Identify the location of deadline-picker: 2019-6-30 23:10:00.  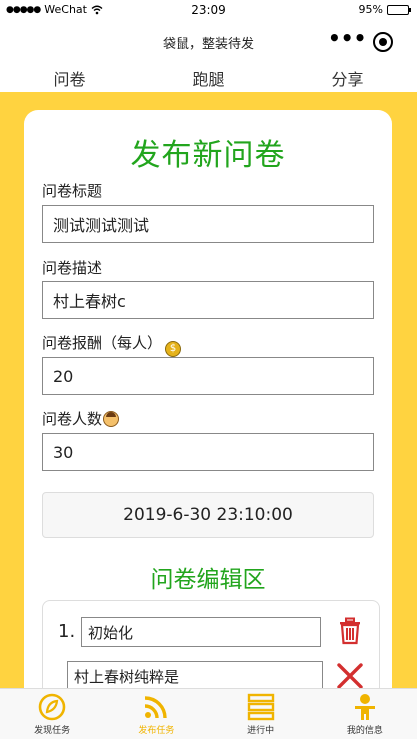
(208, 515).